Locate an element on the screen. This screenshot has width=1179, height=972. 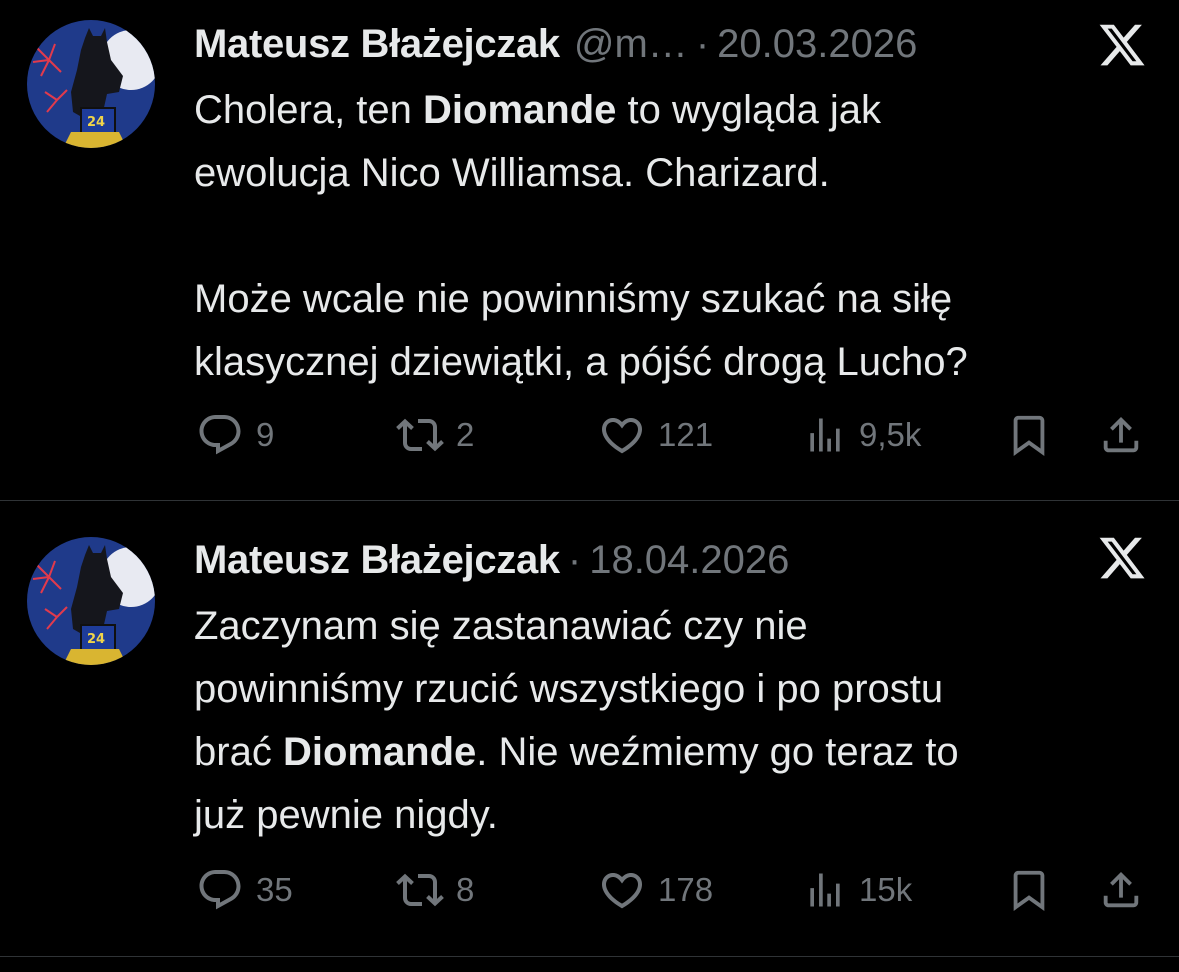
retweet-button: 2 is located at coordinates (435, 435).